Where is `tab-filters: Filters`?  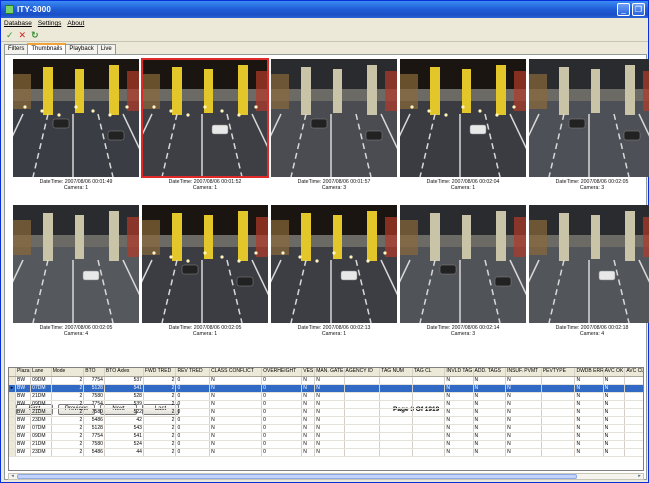
tab-filters: Filters is located at coordinates (16, 49).